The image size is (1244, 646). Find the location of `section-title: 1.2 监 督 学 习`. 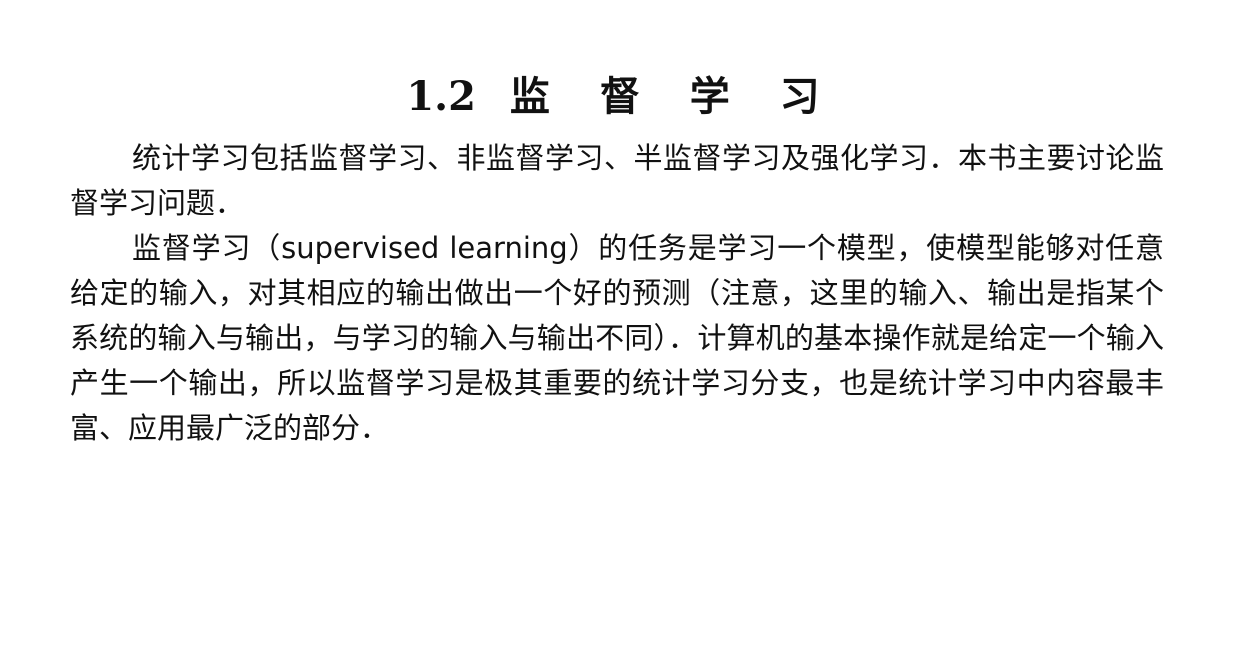

section-title: 1.2 监 督 学 习 is located at coordinates (622, 97).